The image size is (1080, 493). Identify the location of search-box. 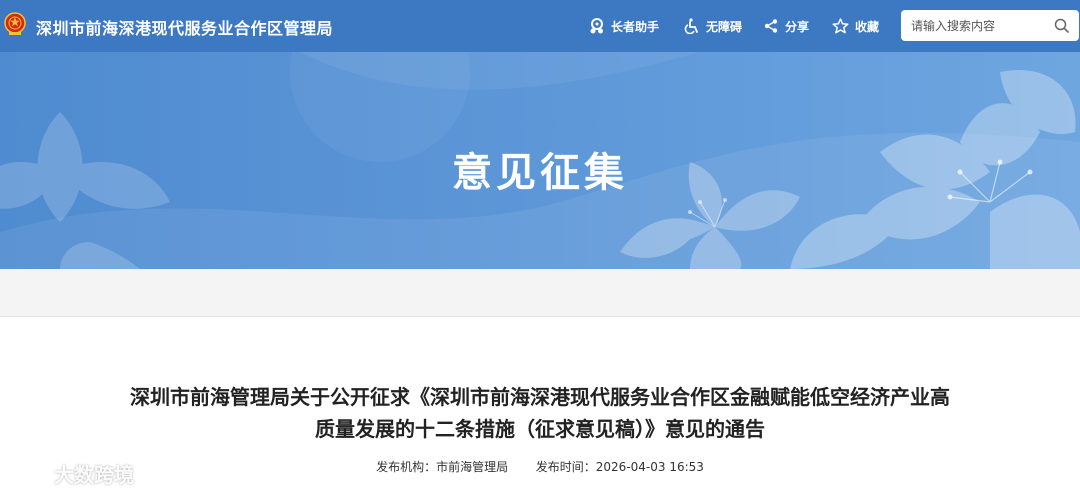
(990, 25).